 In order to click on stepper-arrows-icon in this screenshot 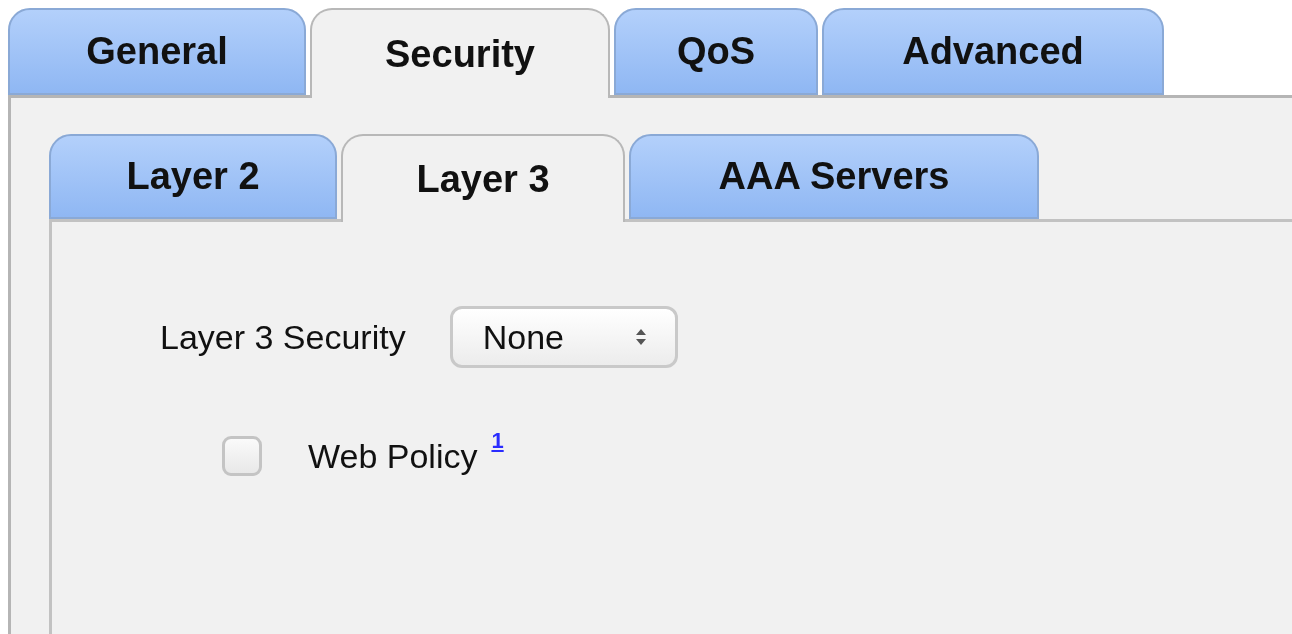, I will do `click(640, 337)`.